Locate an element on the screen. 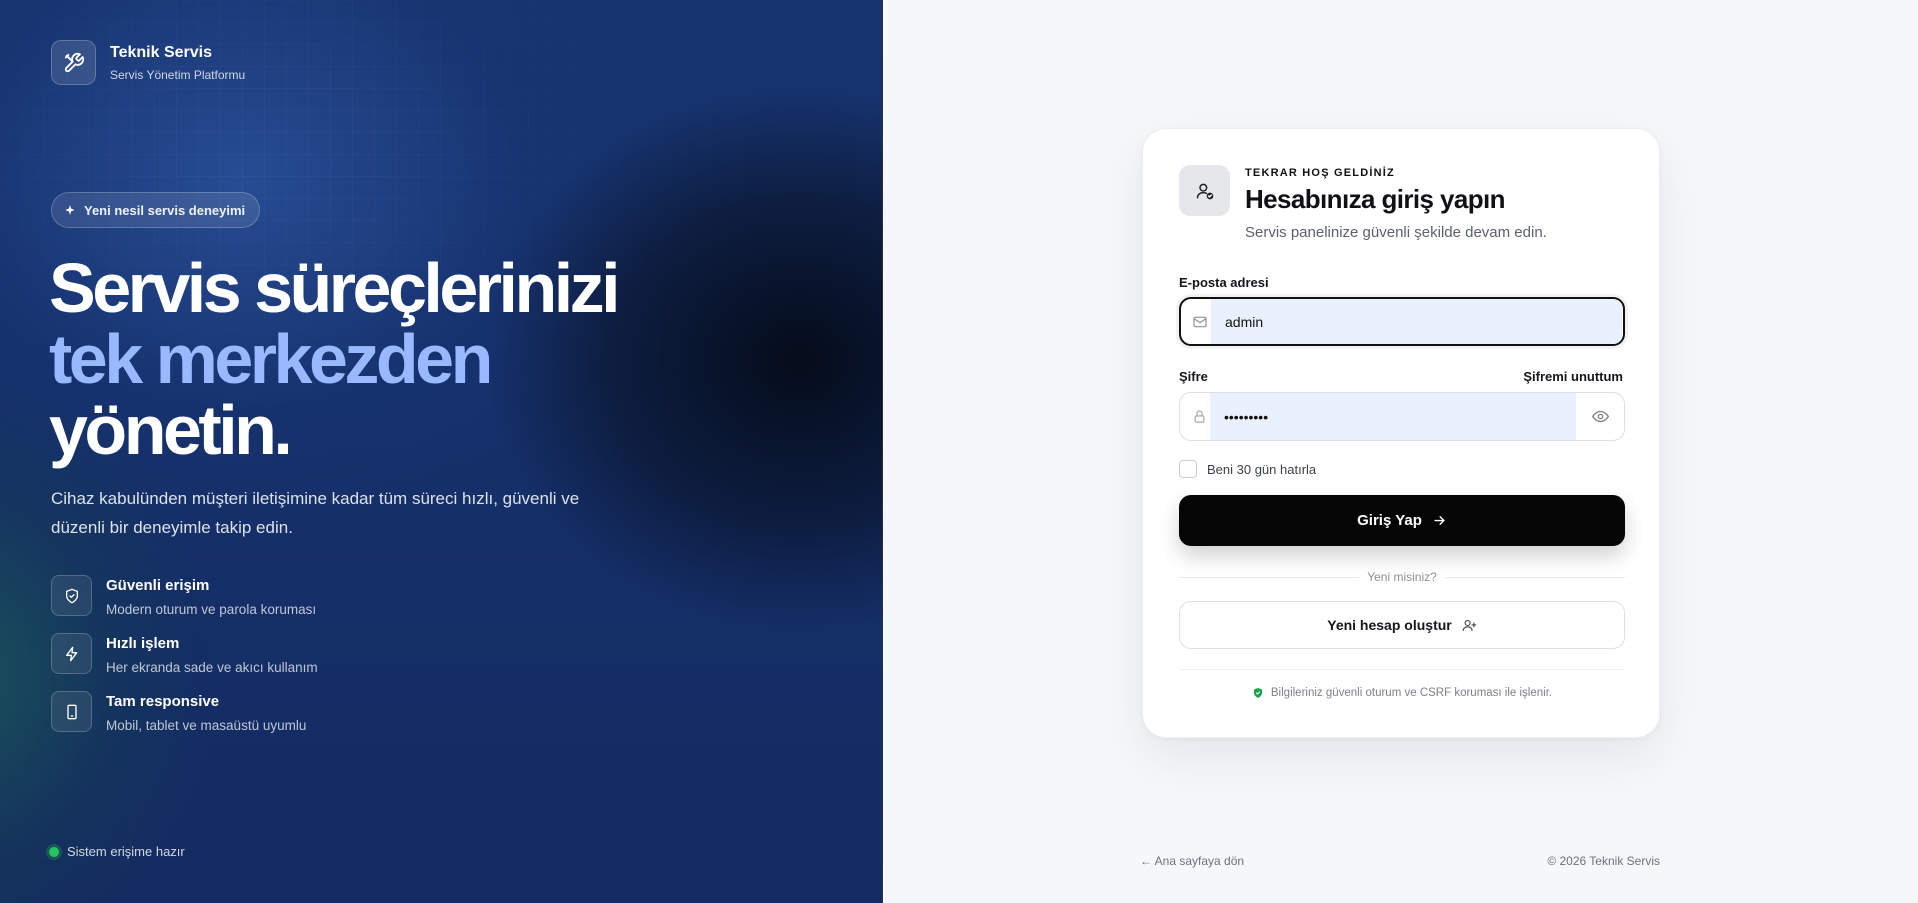 This screenshot has height=903, width=1918. remember-label: Beni 30 gün hatırla is located at coordinates (1262, 469).